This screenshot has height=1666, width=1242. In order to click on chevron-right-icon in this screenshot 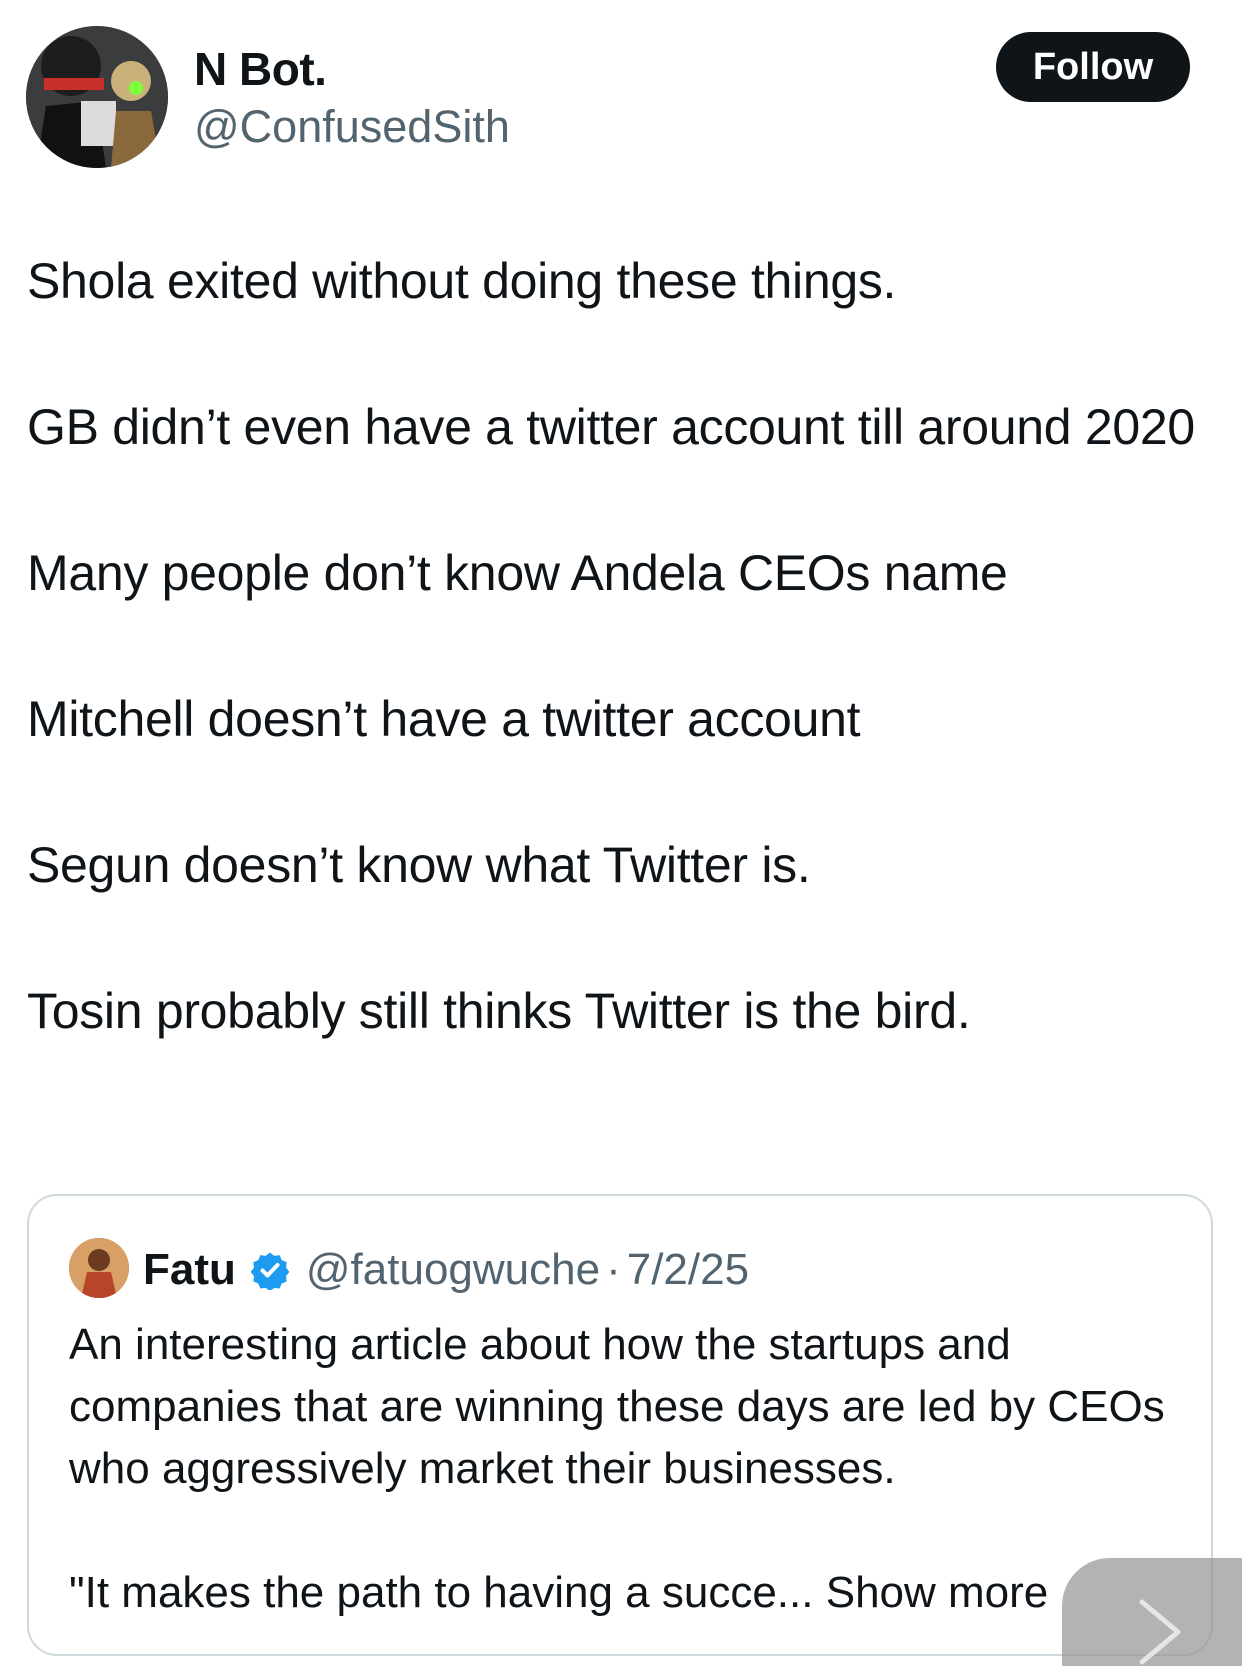, I will do `click(1160, 1632)`.